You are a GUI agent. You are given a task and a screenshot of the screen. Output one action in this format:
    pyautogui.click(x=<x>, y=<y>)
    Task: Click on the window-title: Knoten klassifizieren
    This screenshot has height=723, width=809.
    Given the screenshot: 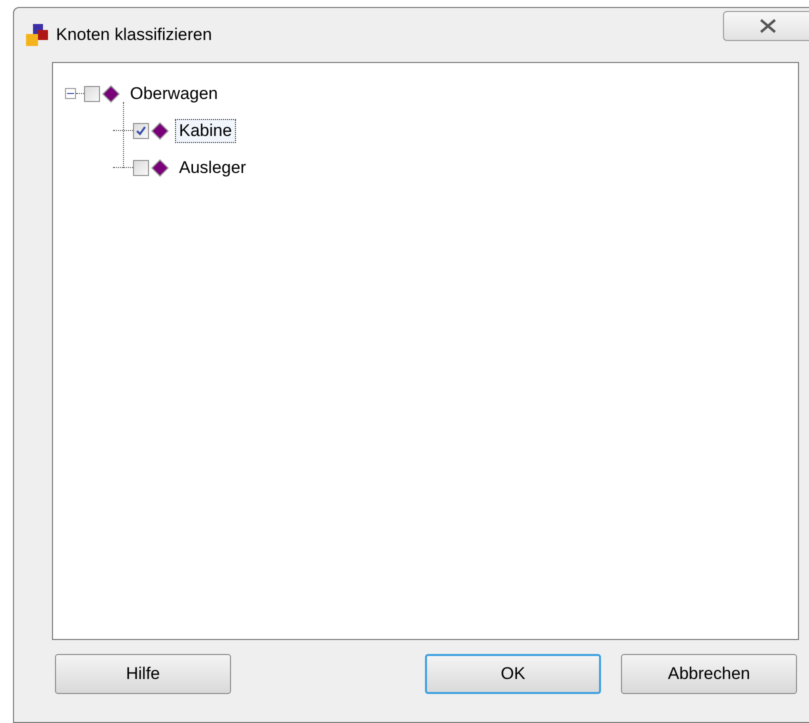 What is the action you would take?
    pyautogui.click(x=134, y=35)
    